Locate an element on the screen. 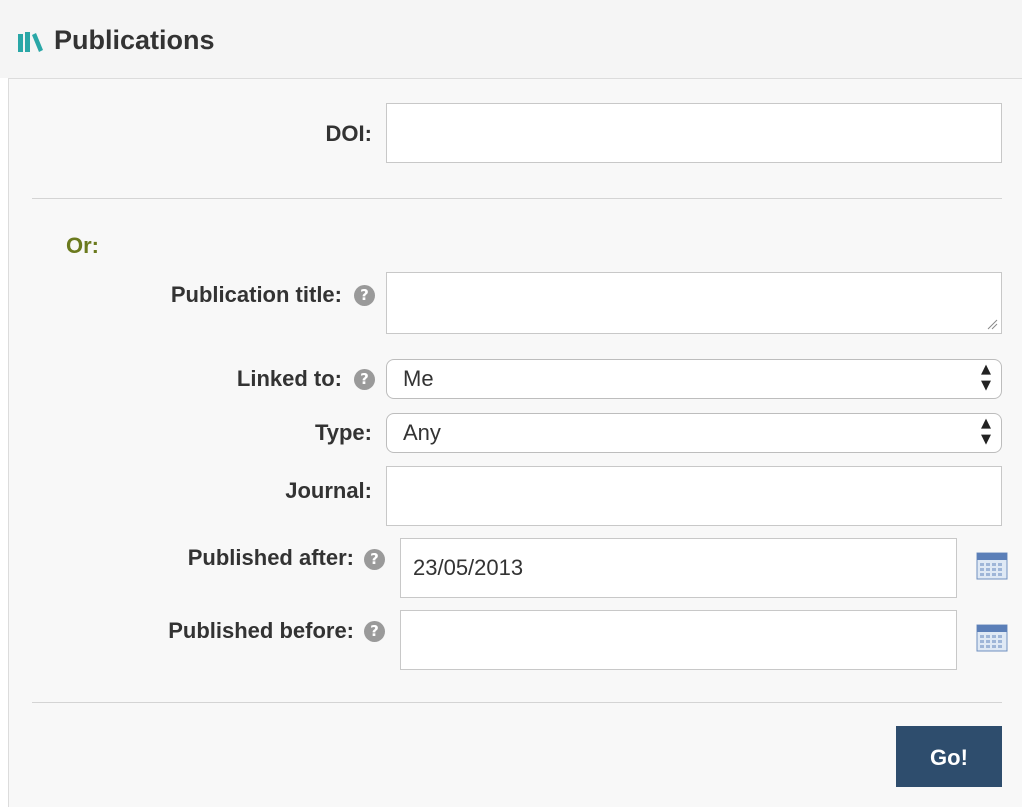 This screenshot has height=807, width=1022. doi-label: DOI: is located at coordinates (348, 133).